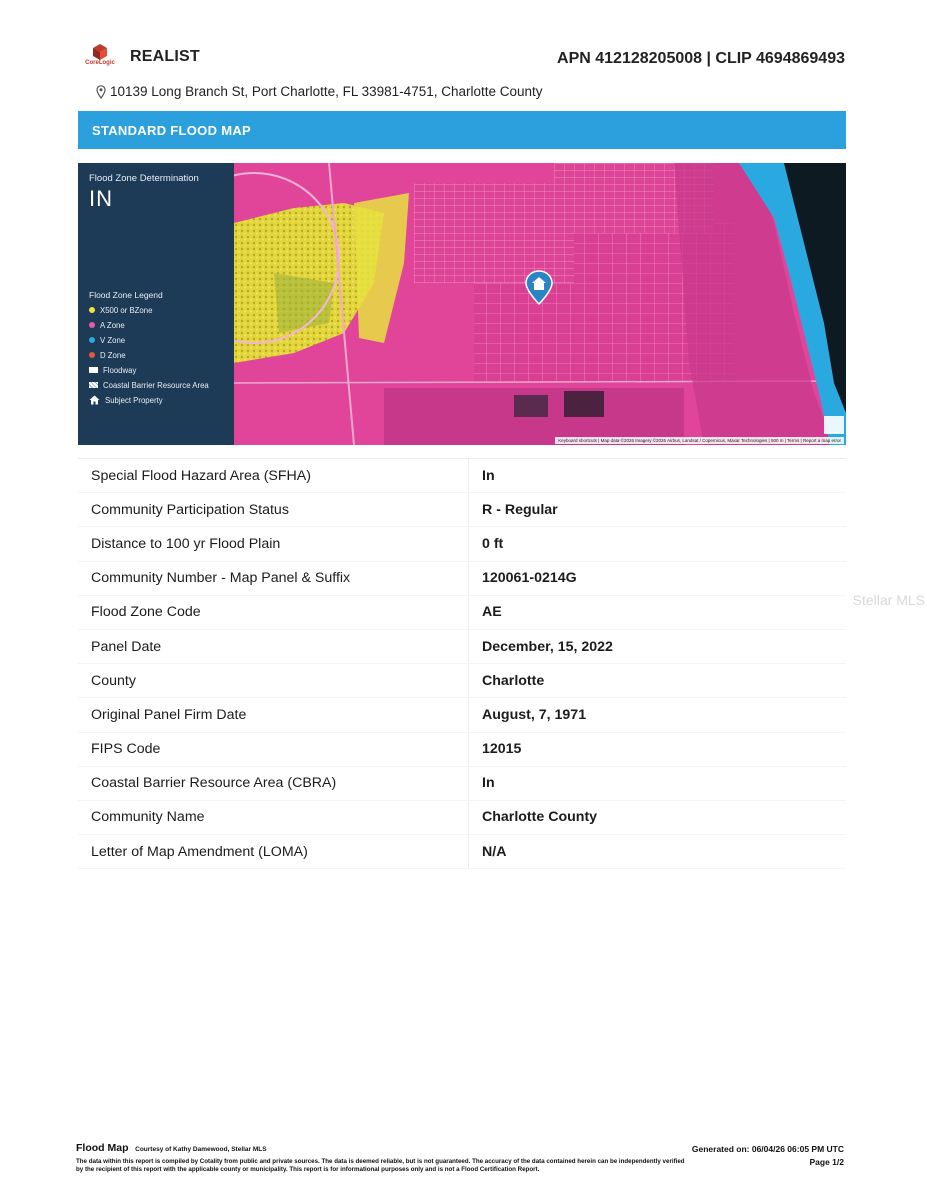  I want to click on row-label: Flood Zone Code, so click(273, 612).